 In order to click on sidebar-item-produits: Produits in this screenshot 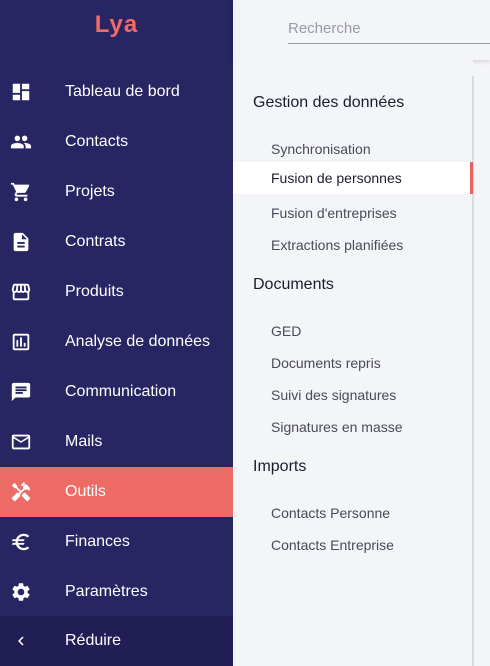, I will do `click(116, 292)`.